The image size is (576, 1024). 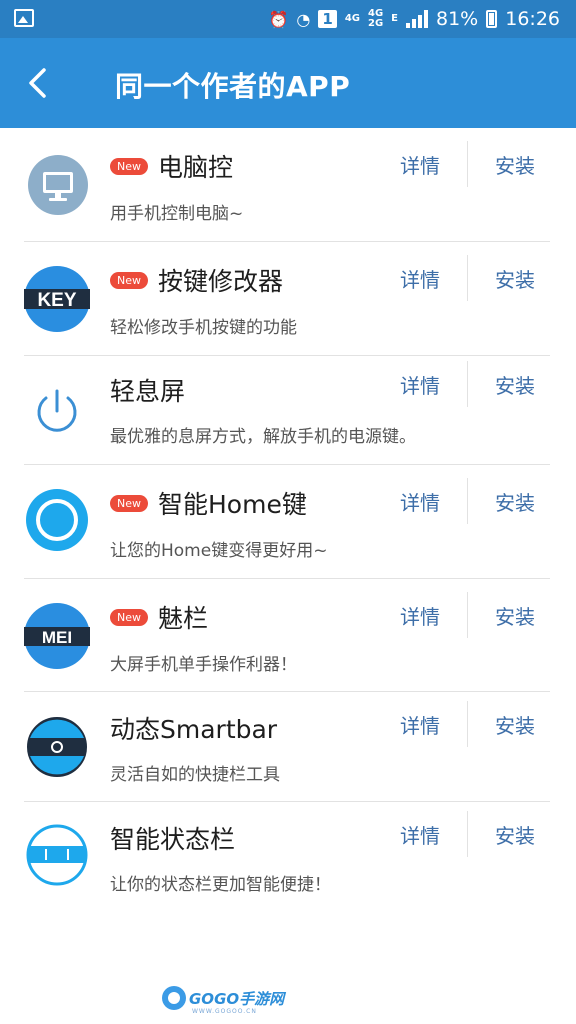 I want to click on app-name: 轻息屏, so click(x=148, y=391).